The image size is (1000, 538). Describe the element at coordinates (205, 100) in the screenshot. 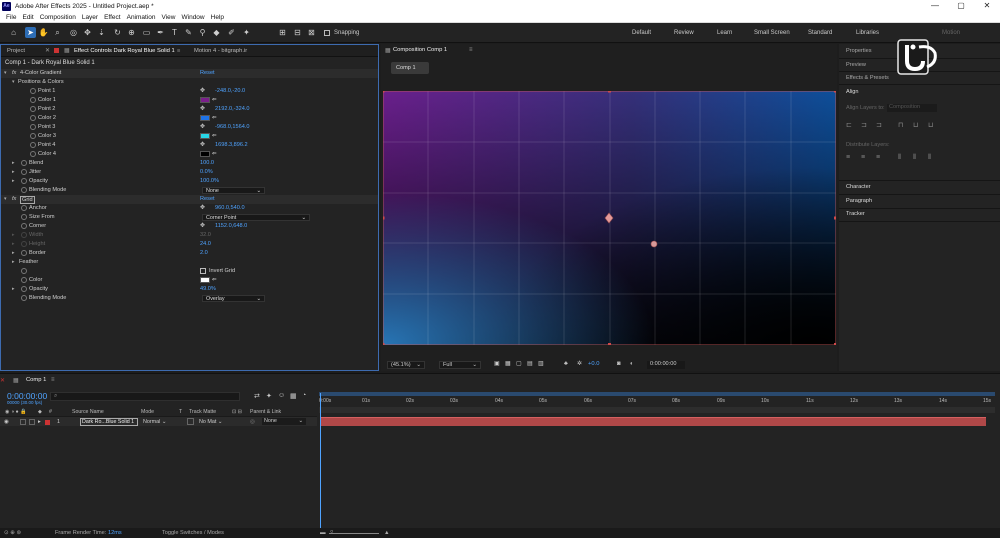

I see `color-1-swatch` at that location.